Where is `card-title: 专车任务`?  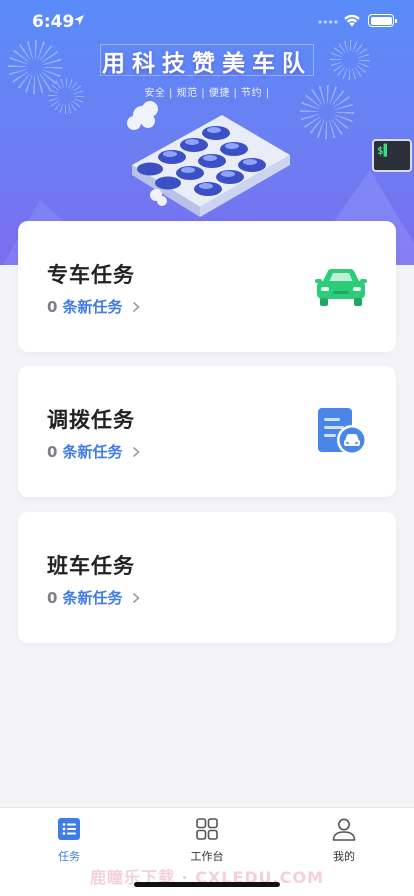 card-title: 专车任务 is located at coordinates (91, 275).